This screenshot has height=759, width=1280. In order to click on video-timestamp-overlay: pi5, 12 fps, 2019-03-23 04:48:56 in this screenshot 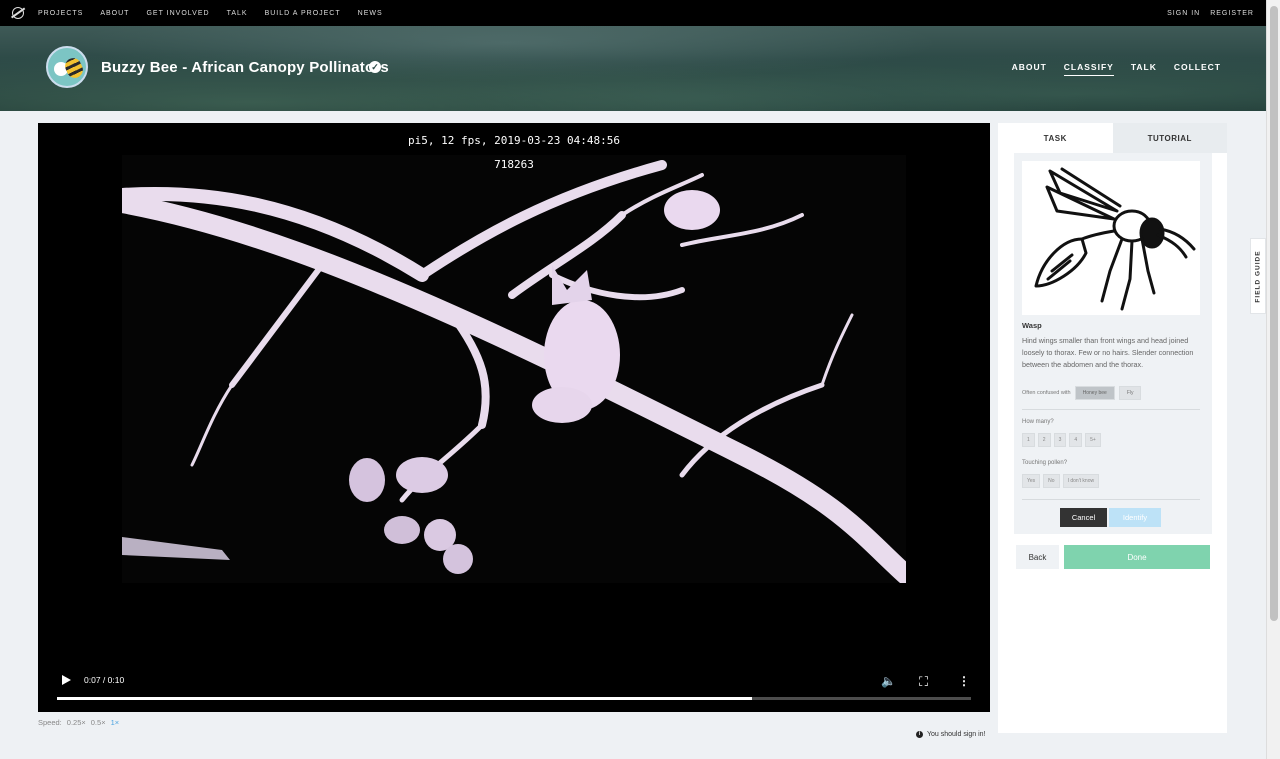, I will do `click(514, 140)`.